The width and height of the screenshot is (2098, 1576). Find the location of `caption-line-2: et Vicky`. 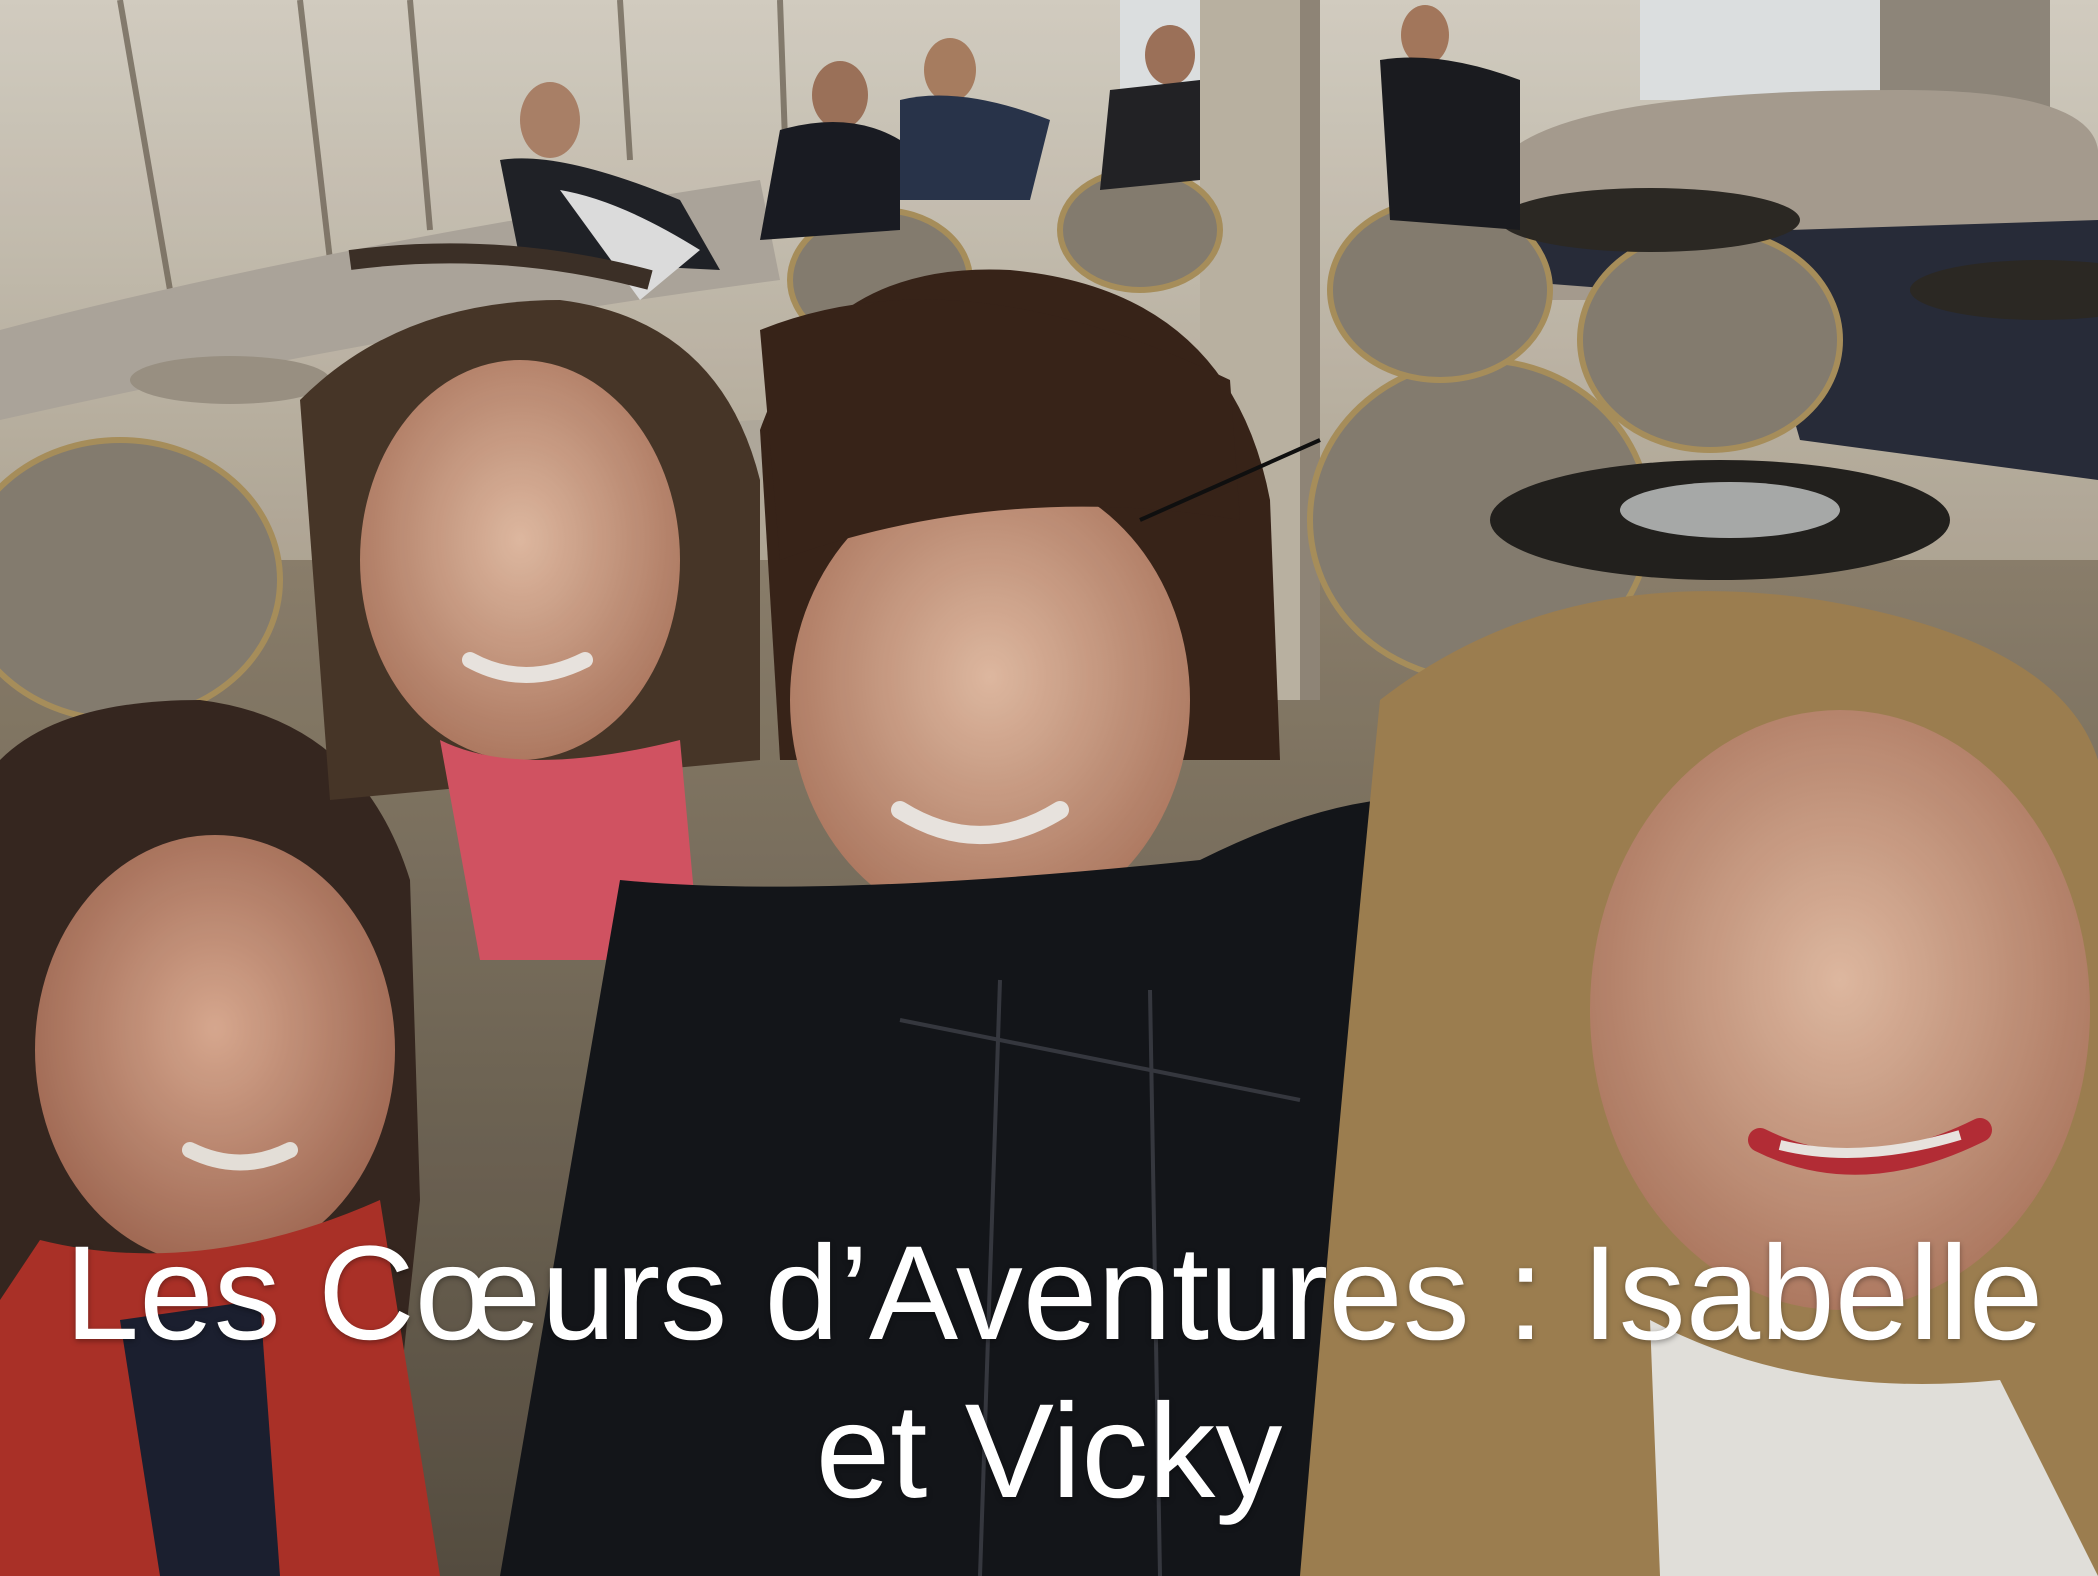

caption-line-2: et Vicky is located at coordinates (1049, 1451).